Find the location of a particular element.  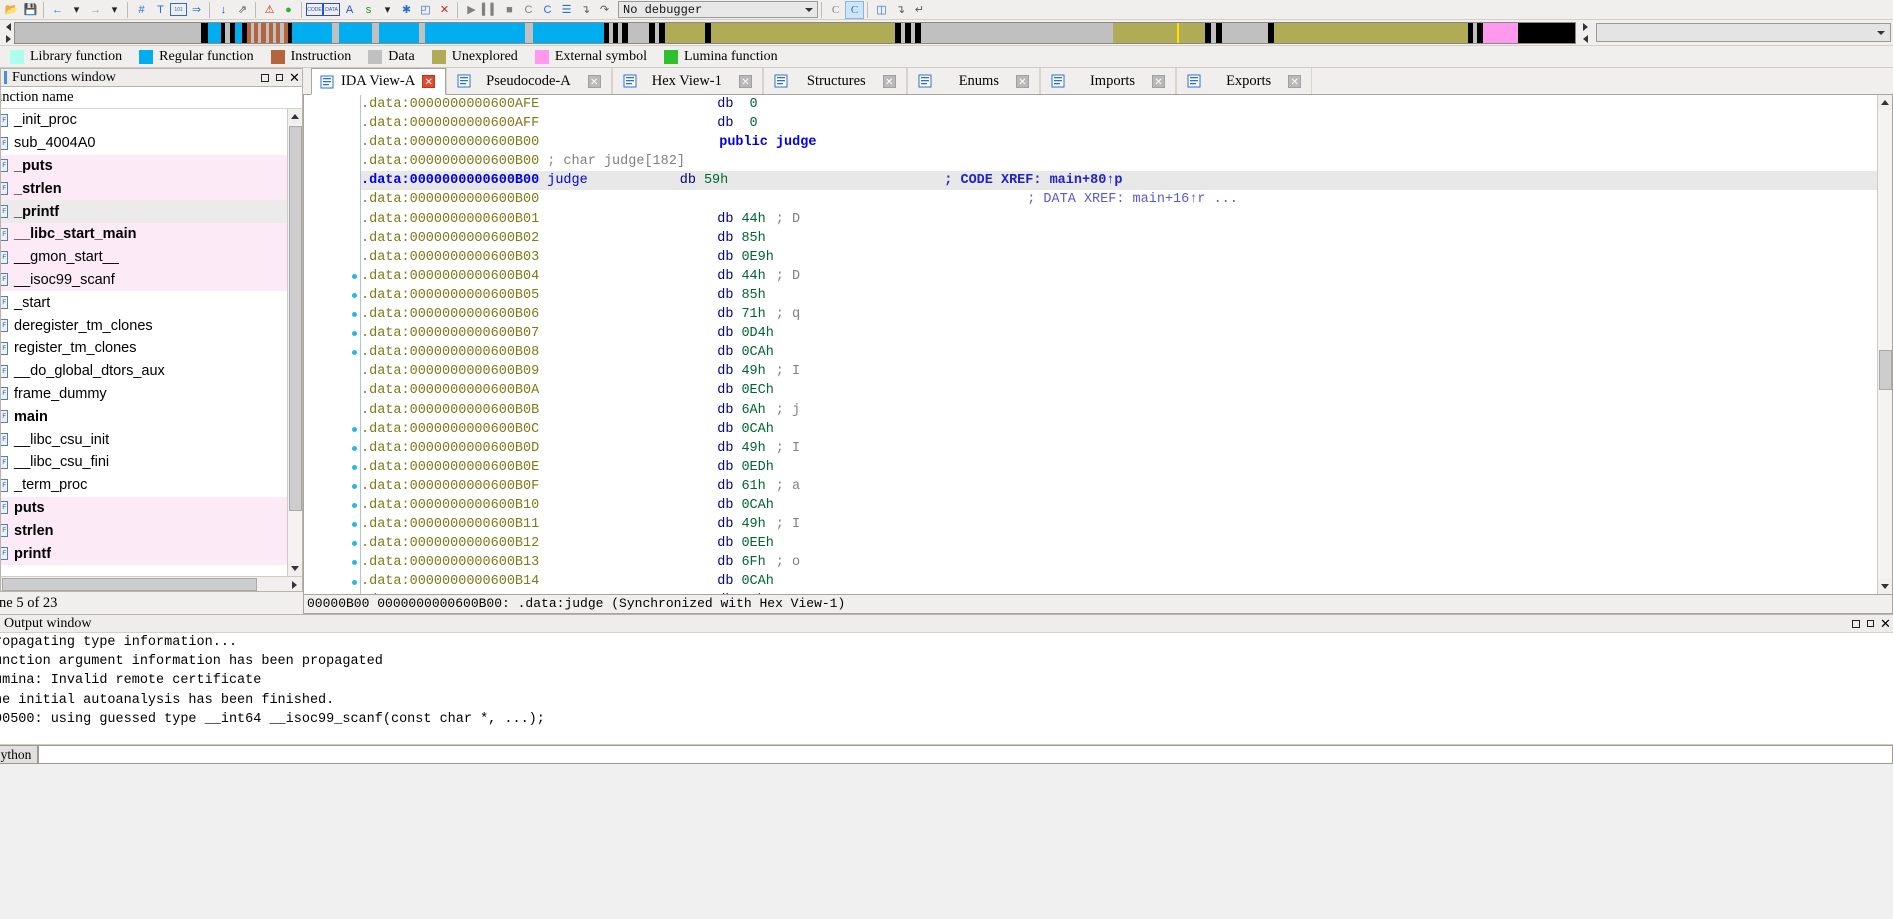

tab-pseudocode-a: Pseudocode-A ✕ is located at coordinates (529, 81).